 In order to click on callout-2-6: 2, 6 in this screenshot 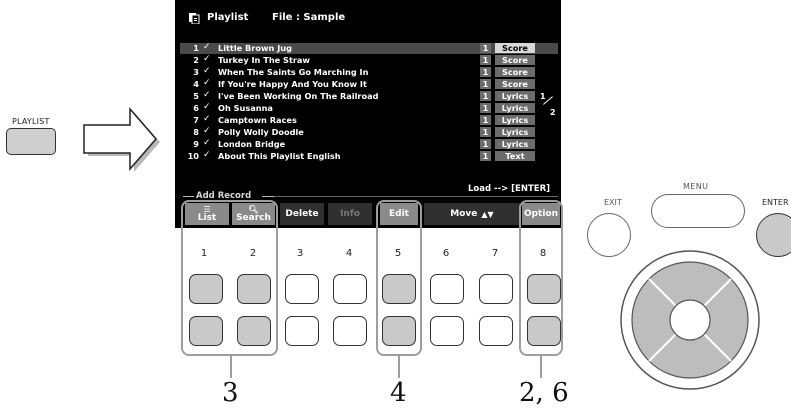, I will do `click(544, 393)`.